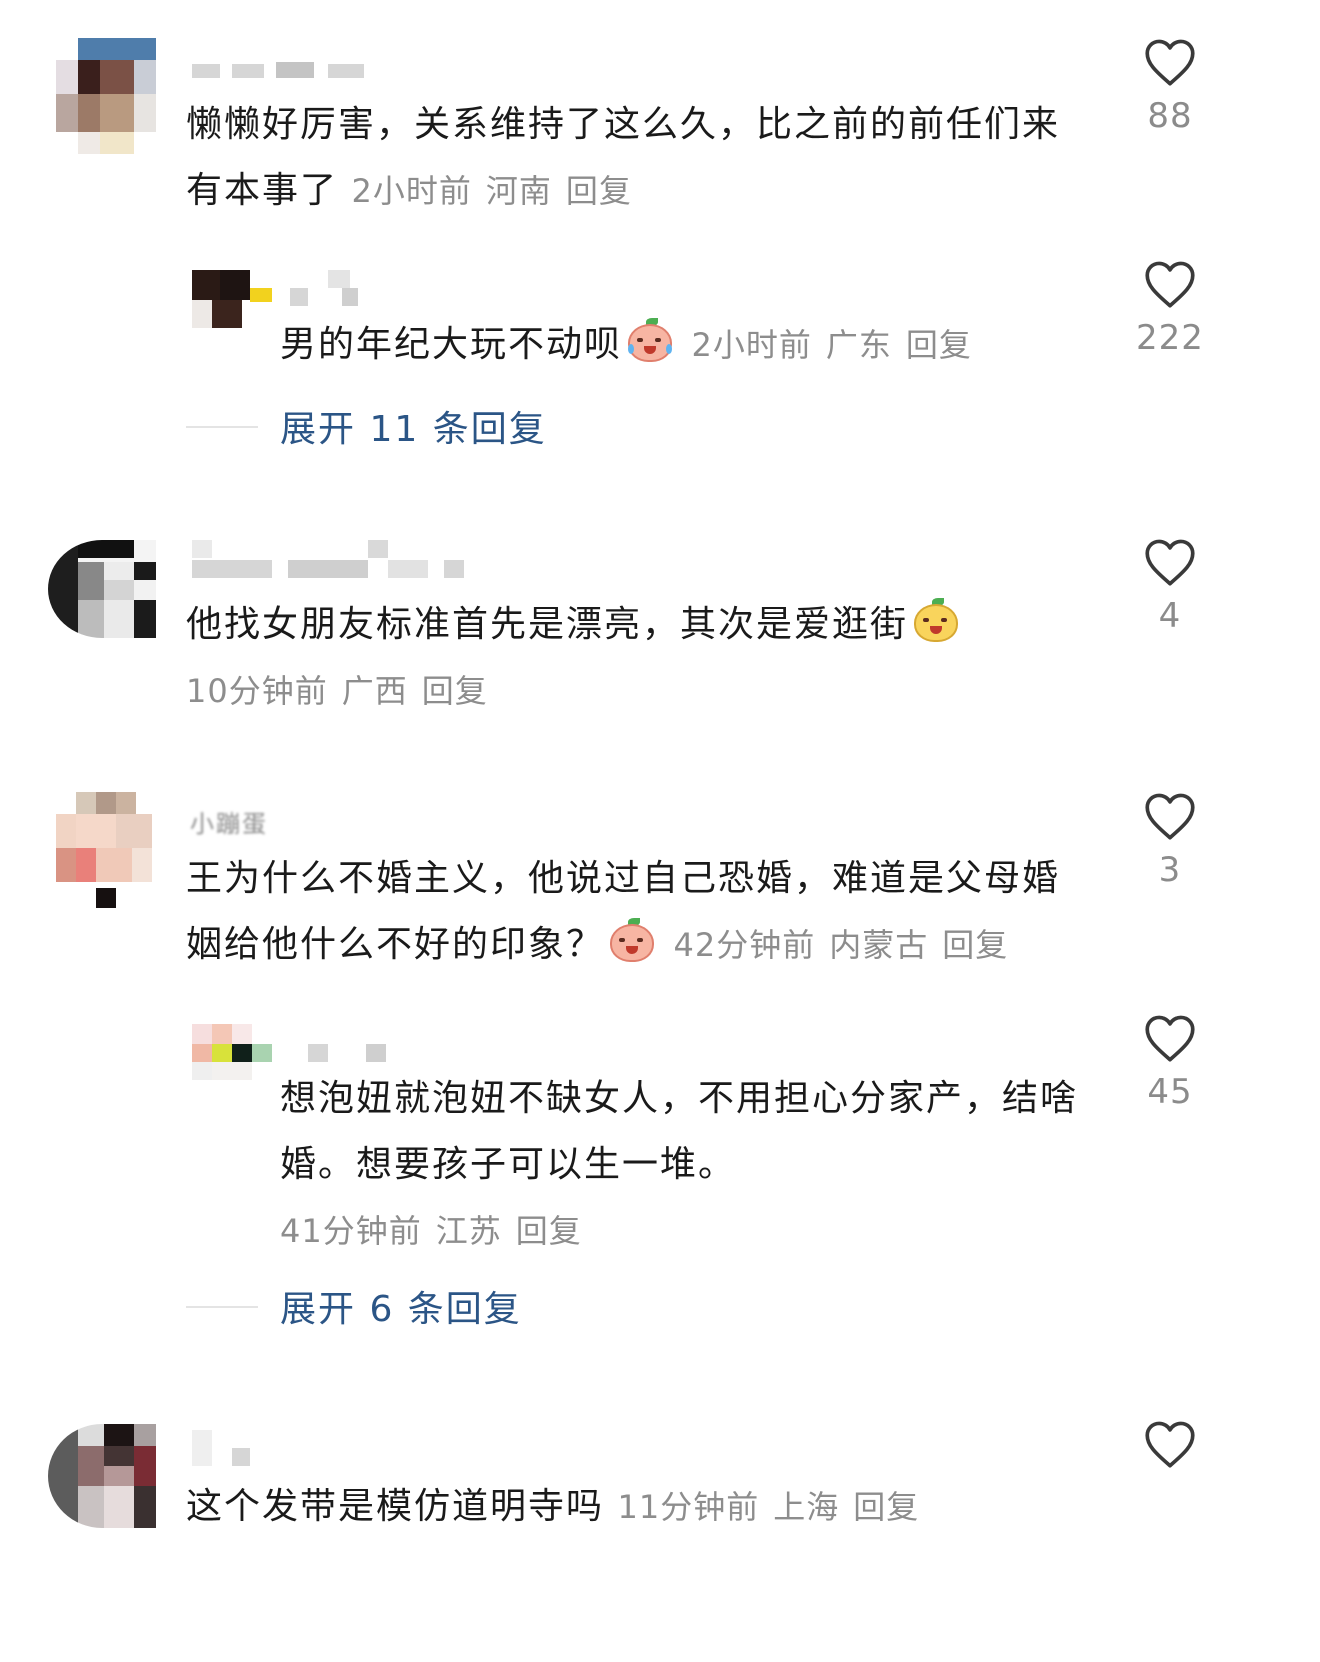 This screenshot has height=1662, width=1320. What do you see at coordinates (1170, 87) in the screenshot?
I see `like-button: 88` at bounding box center [1170, 87].